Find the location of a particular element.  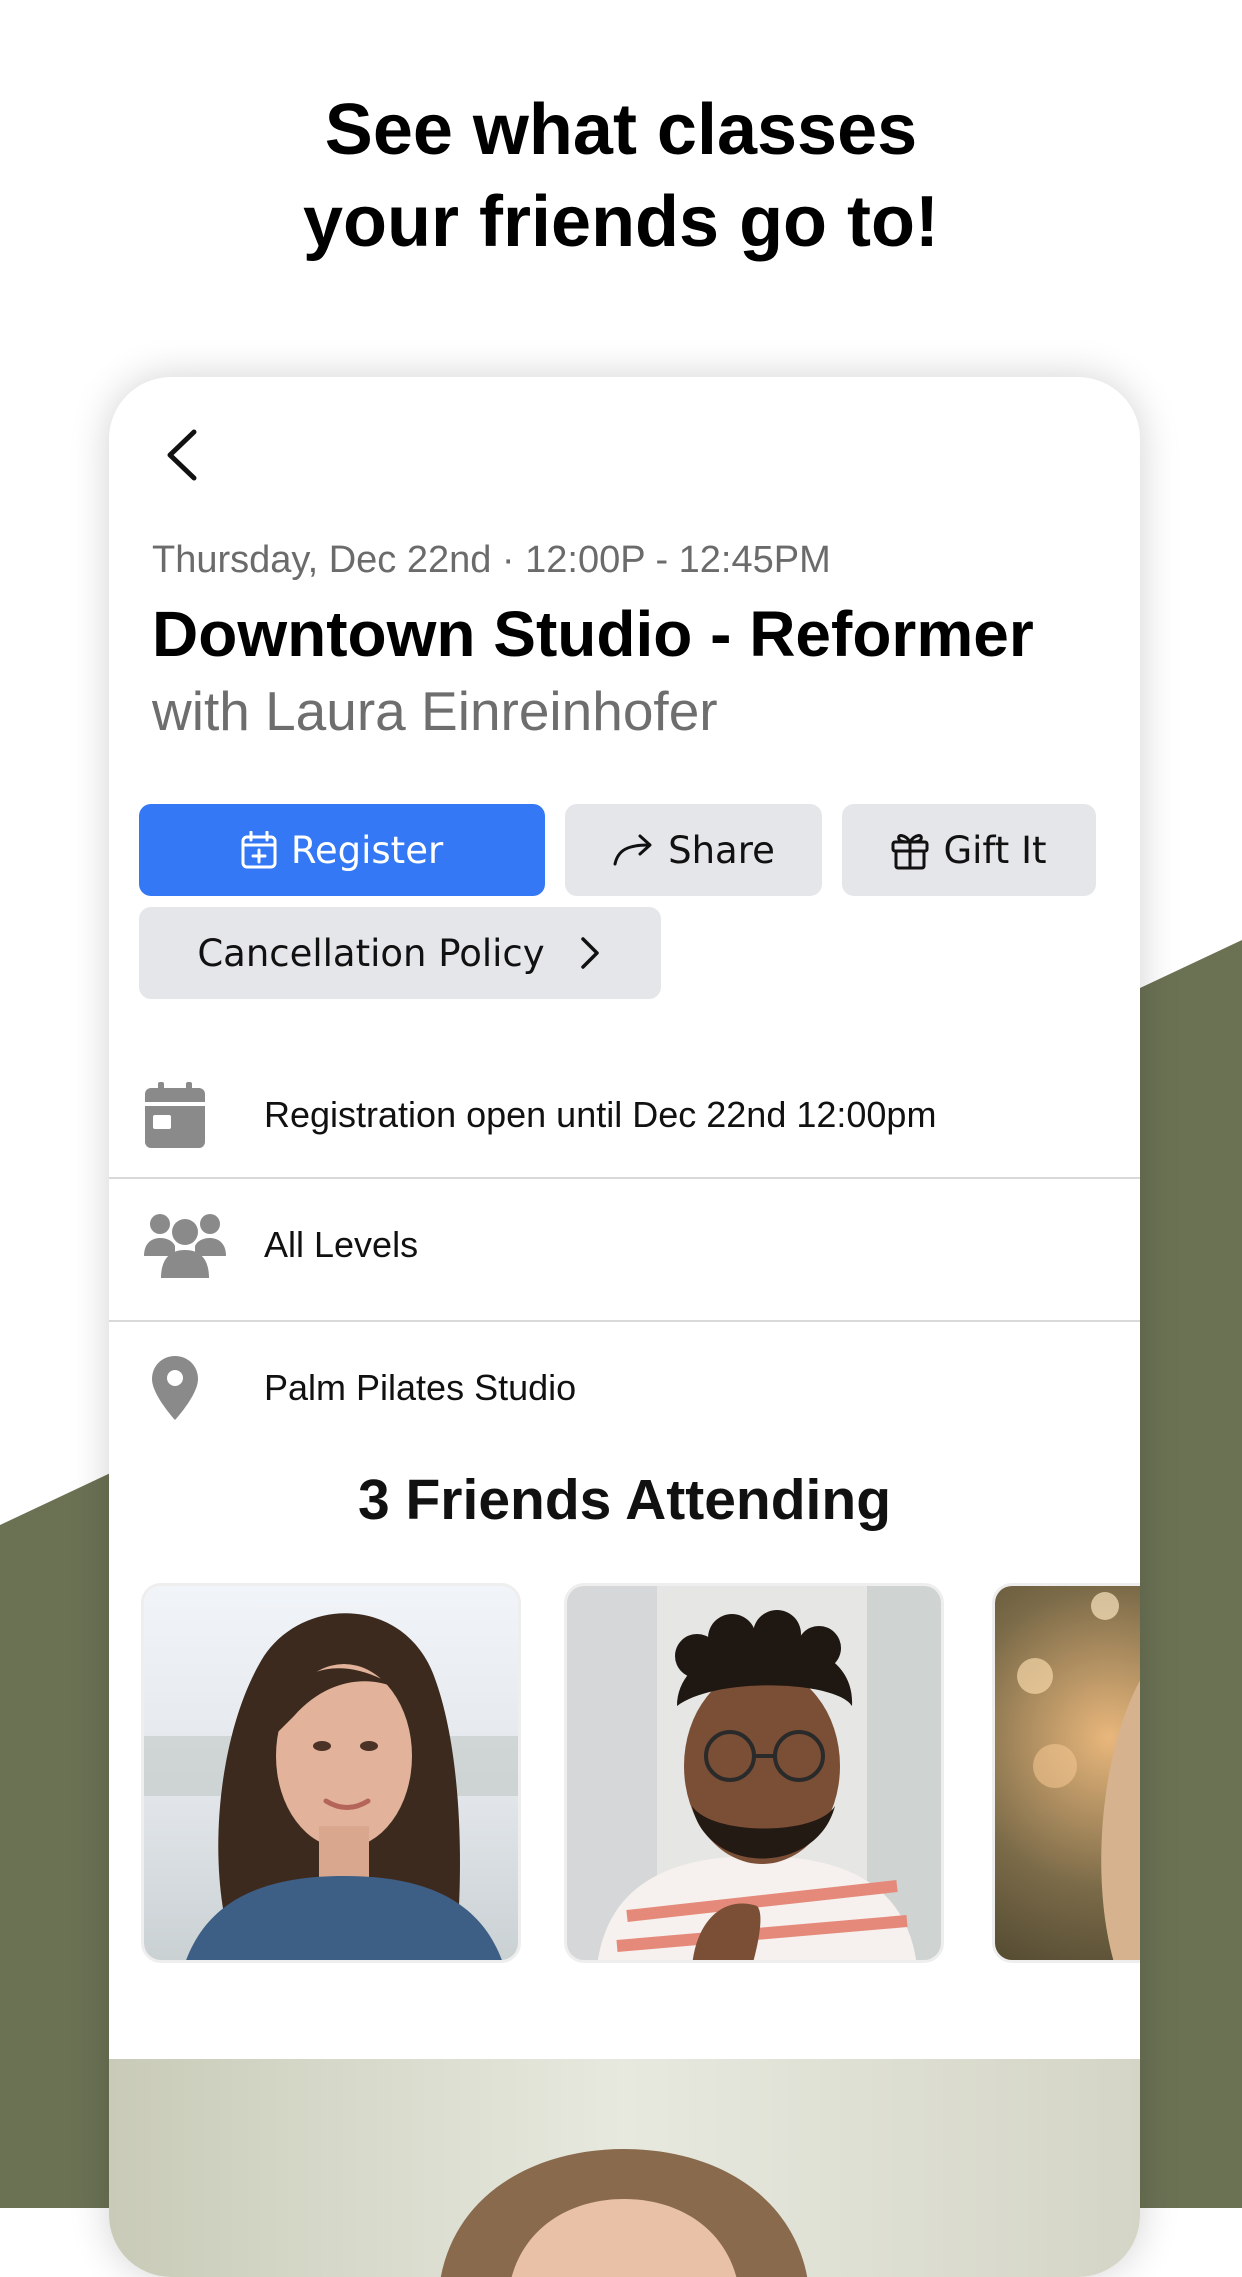

friends-attending-title: 3 Friends Attending is located at coordinates (624, 1500).